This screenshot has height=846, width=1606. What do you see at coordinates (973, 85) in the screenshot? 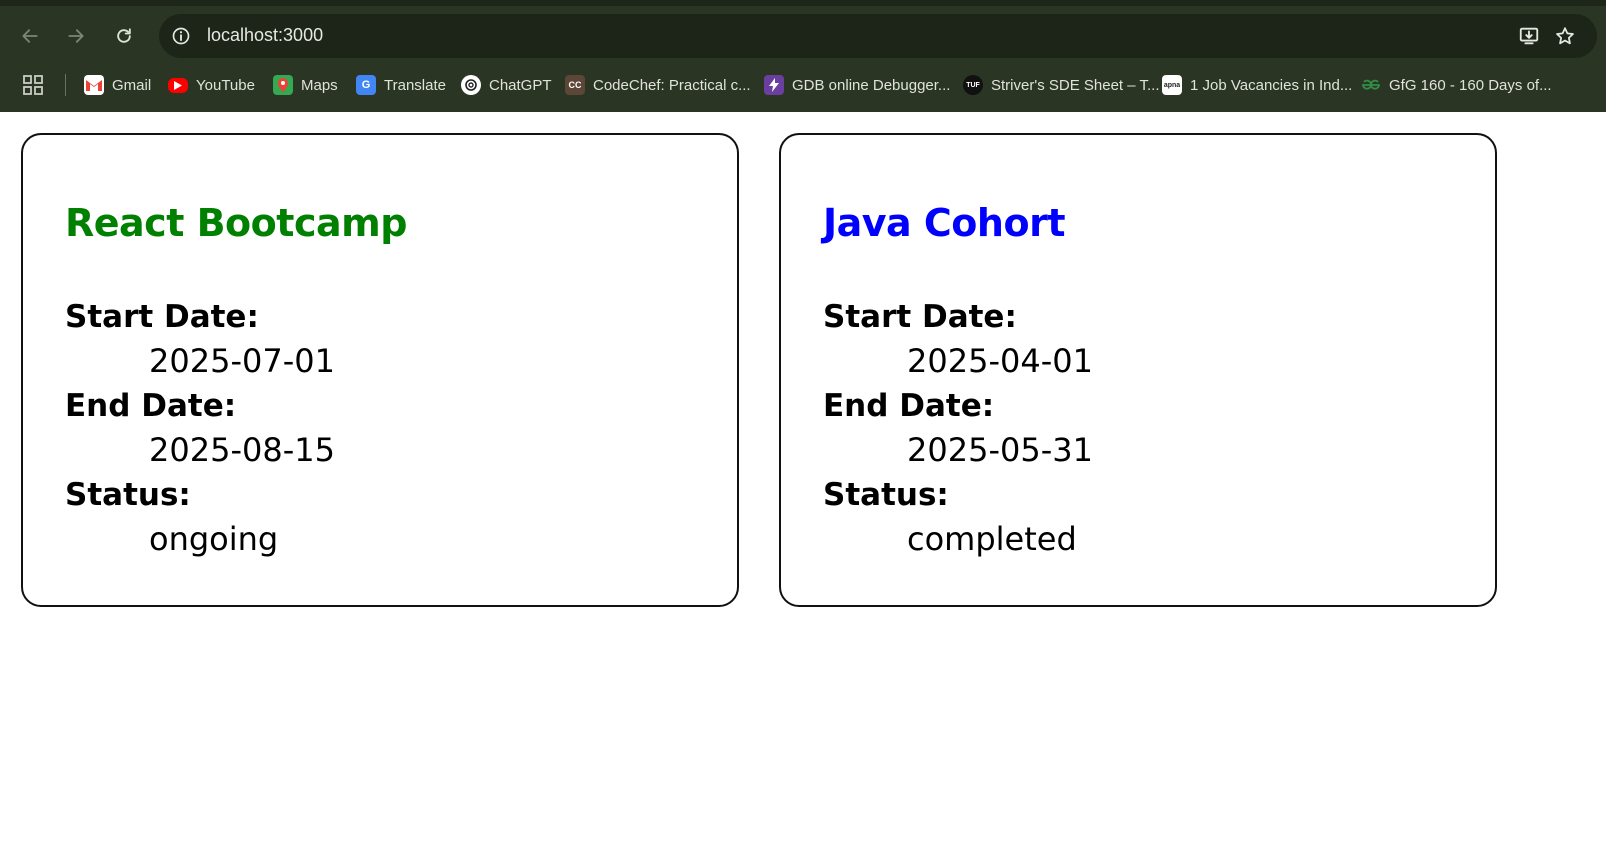
I see `tuf-icon: TUF` at bounding box center [973, 85].